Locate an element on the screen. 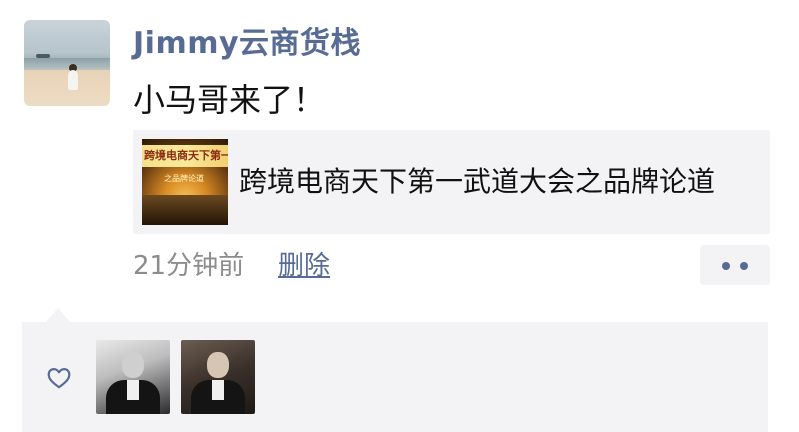 The height and width of the screenshot is (432, 799). post-timestamp: 21分钟前 is located at coordinates (189, 266).